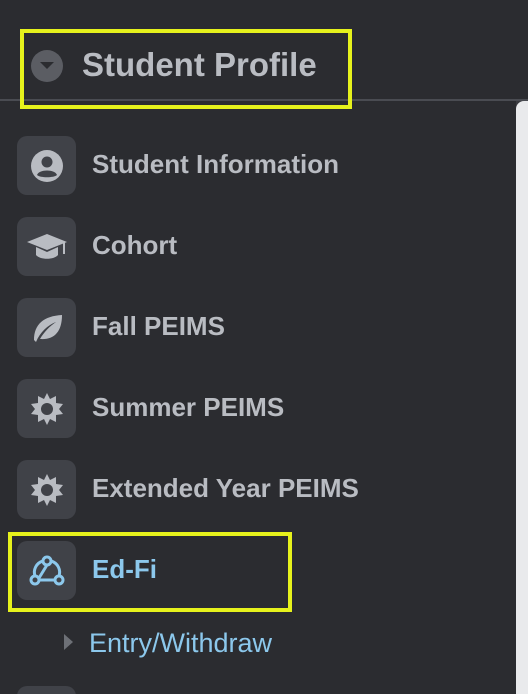  What do you see at coordinates (199, 65) in the screenshot?
I see `page-title: Student Profile` at bounding box center [199, 65].